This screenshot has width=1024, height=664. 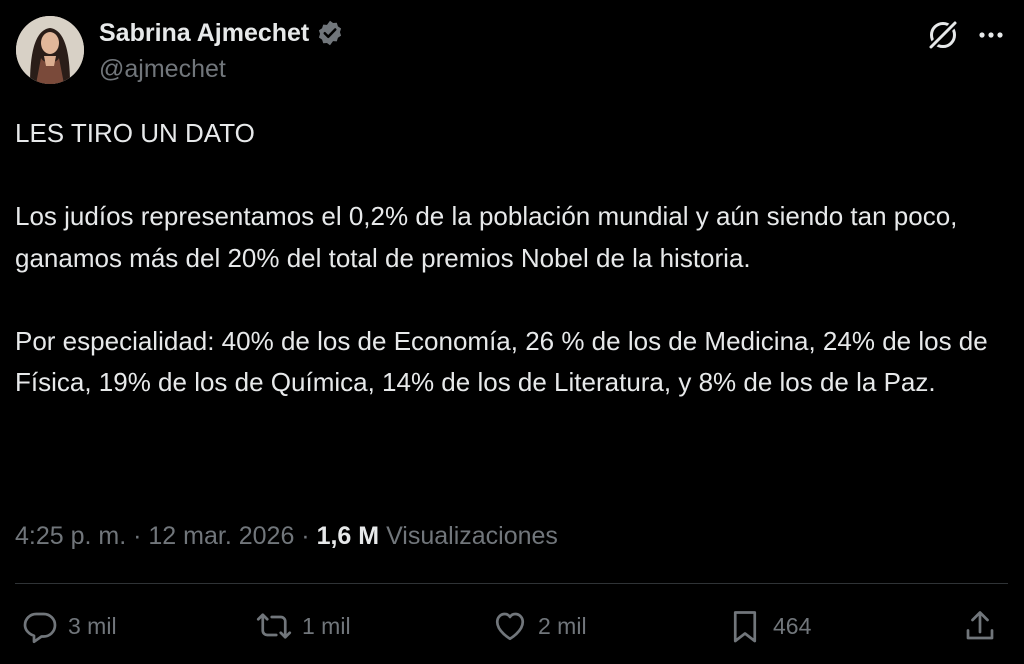 I want to click on avatar-image, so click(x=50, y=50).